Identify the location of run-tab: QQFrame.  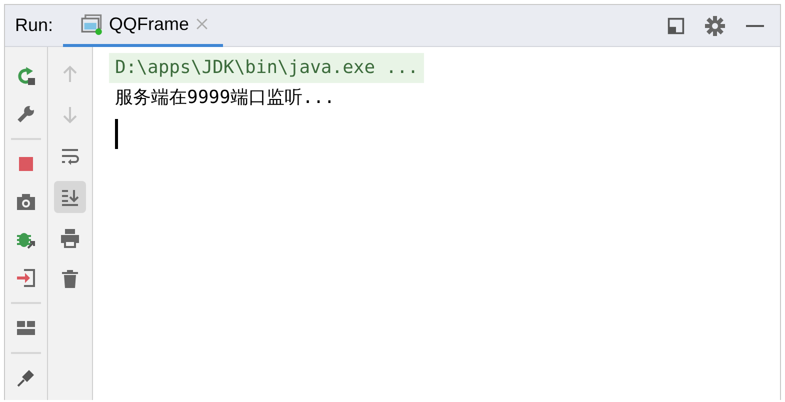
(143, 25).